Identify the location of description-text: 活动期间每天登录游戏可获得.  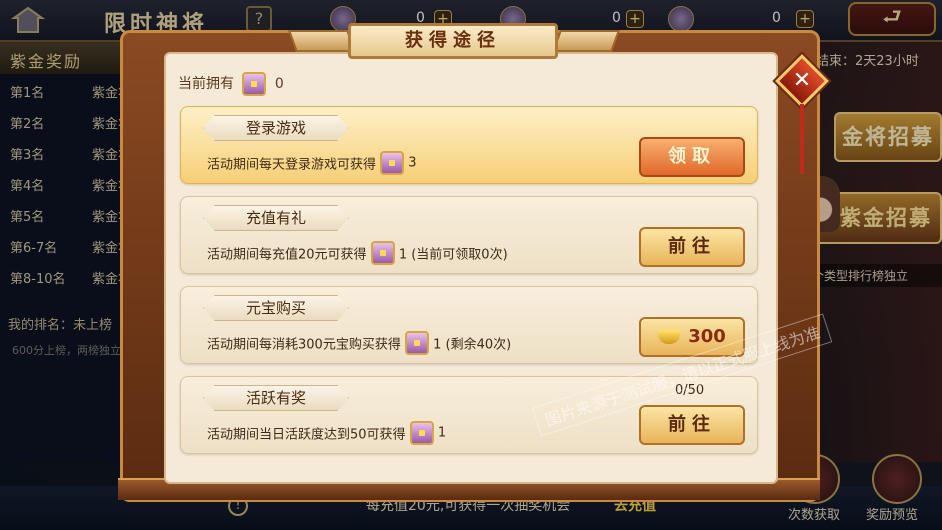
(292, 165).